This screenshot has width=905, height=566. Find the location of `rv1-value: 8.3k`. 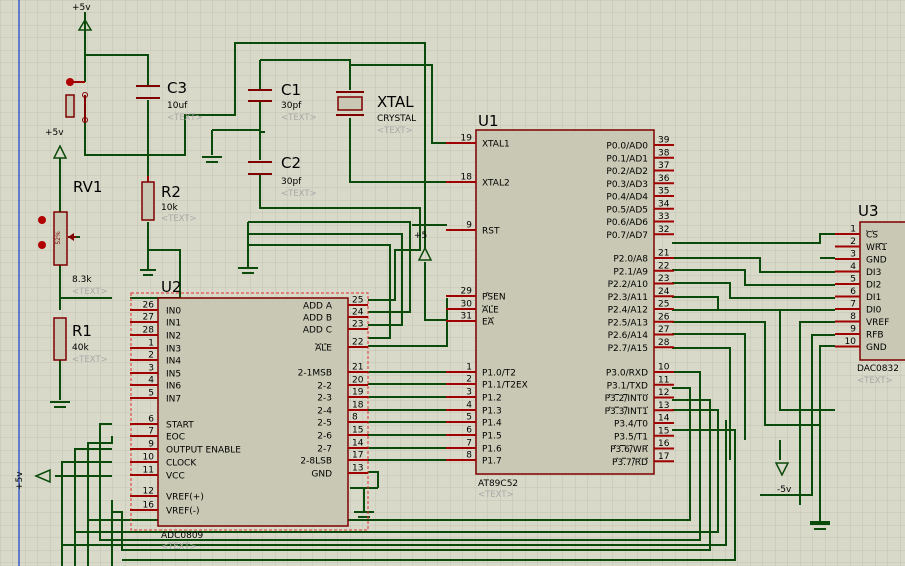

rv1-value: 8.3k is located at coordinates (82, 280).